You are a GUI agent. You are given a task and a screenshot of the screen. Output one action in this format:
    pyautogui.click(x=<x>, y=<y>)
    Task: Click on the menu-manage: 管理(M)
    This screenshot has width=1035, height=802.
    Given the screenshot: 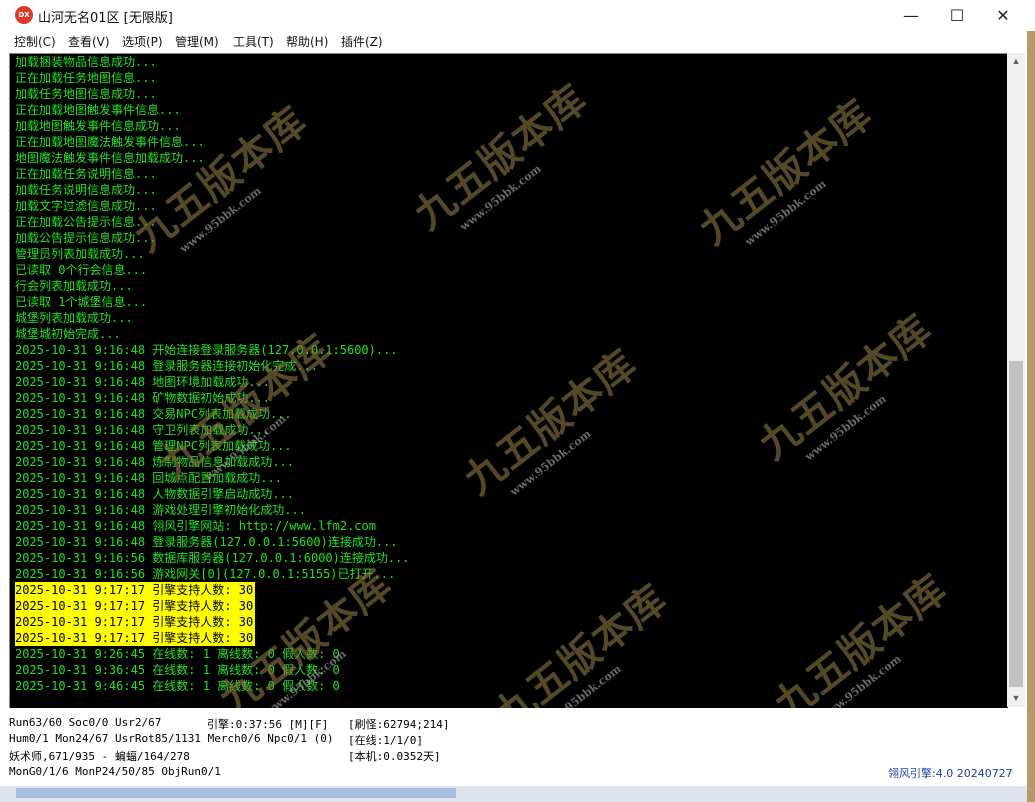 What is the action you would take?
    pyautogui.click(x=197, y=41)
    